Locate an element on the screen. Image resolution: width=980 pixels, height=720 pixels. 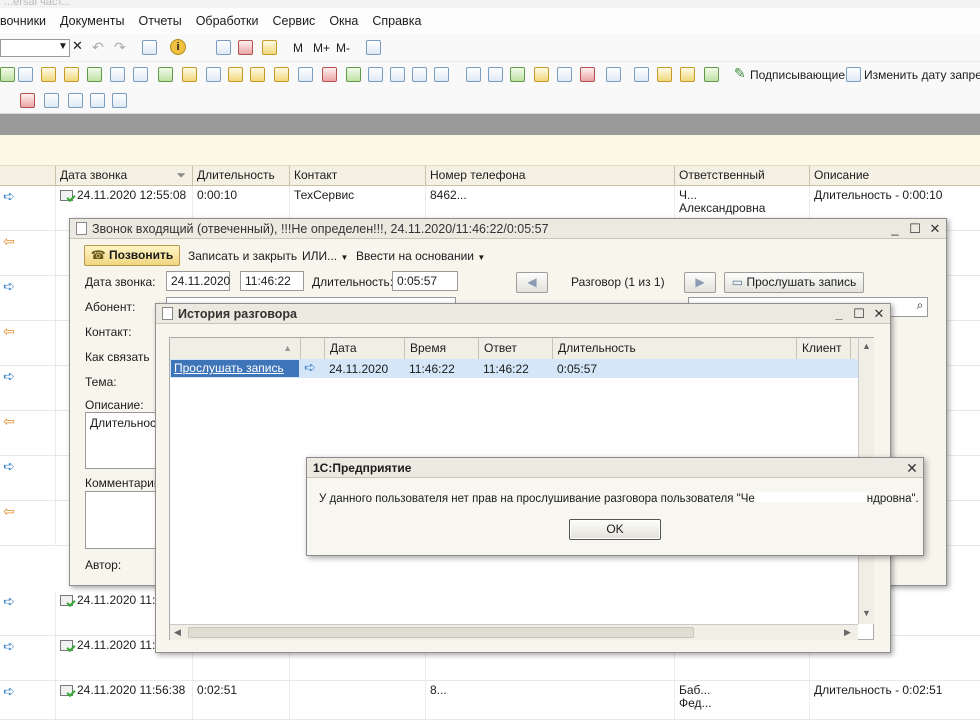
goods-icon is located at coordinates (189, 74).